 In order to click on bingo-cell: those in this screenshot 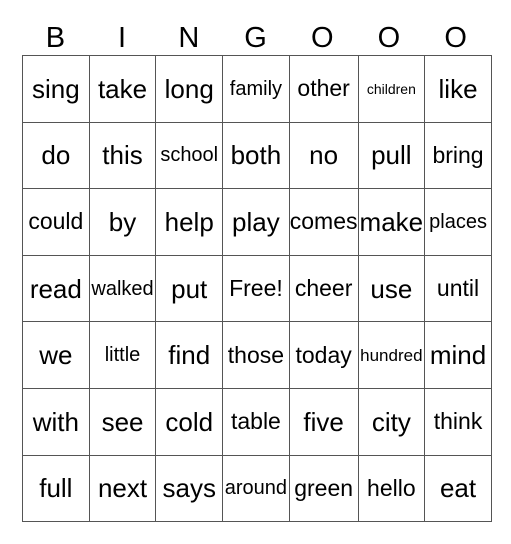, I will do `click(256, 355)`.